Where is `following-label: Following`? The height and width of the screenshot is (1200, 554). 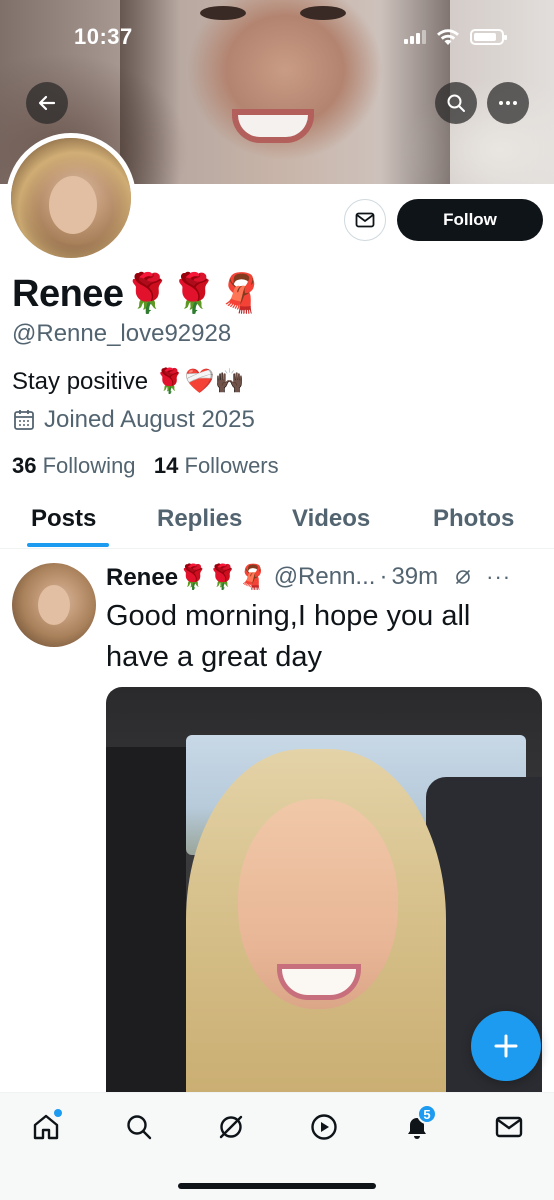
following-label: Following is located at coordinates (89, 465).